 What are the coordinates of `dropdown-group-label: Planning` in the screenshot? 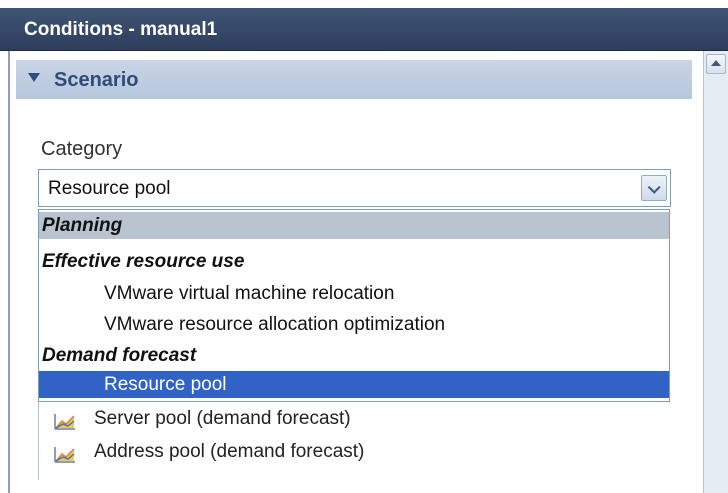 It's located at (82, 225).